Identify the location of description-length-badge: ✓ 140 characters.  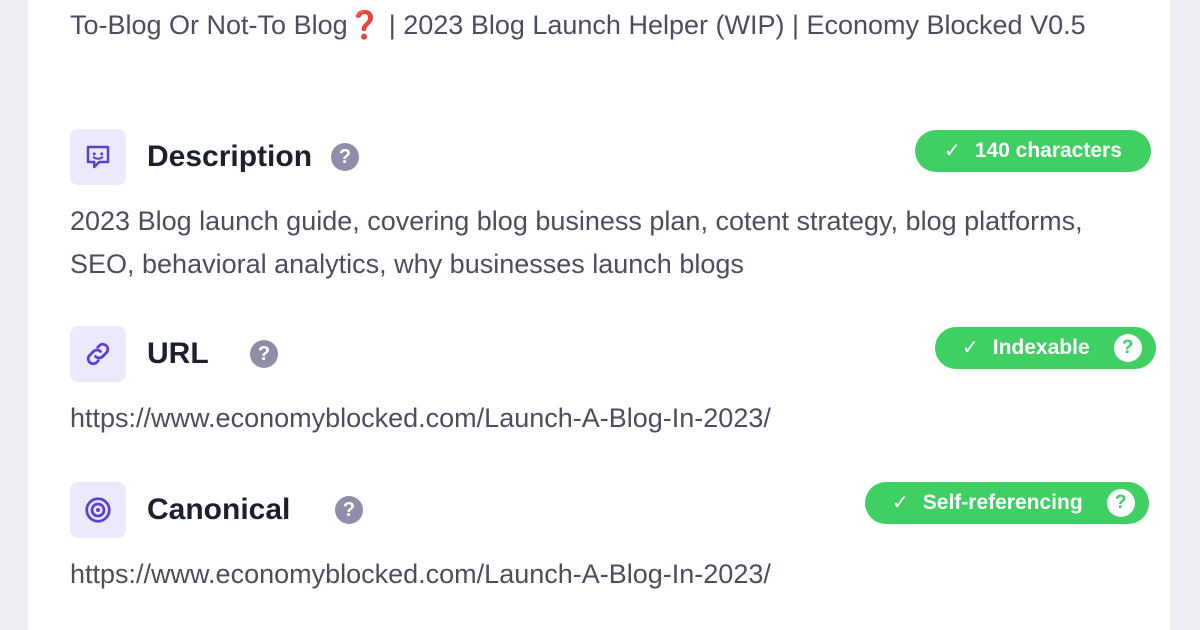
(1033, 151).